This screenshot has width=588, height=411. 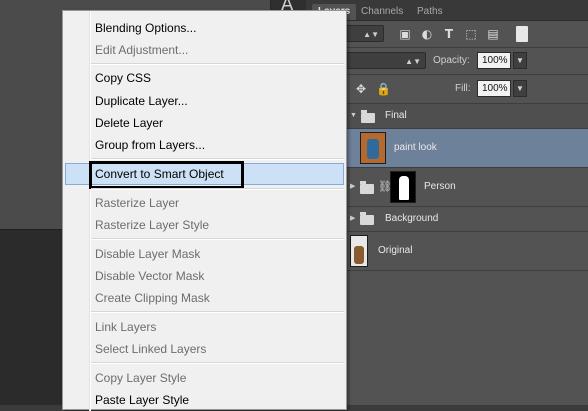 I want to click on layer-row-original: Original, so click(x=447, y=251).